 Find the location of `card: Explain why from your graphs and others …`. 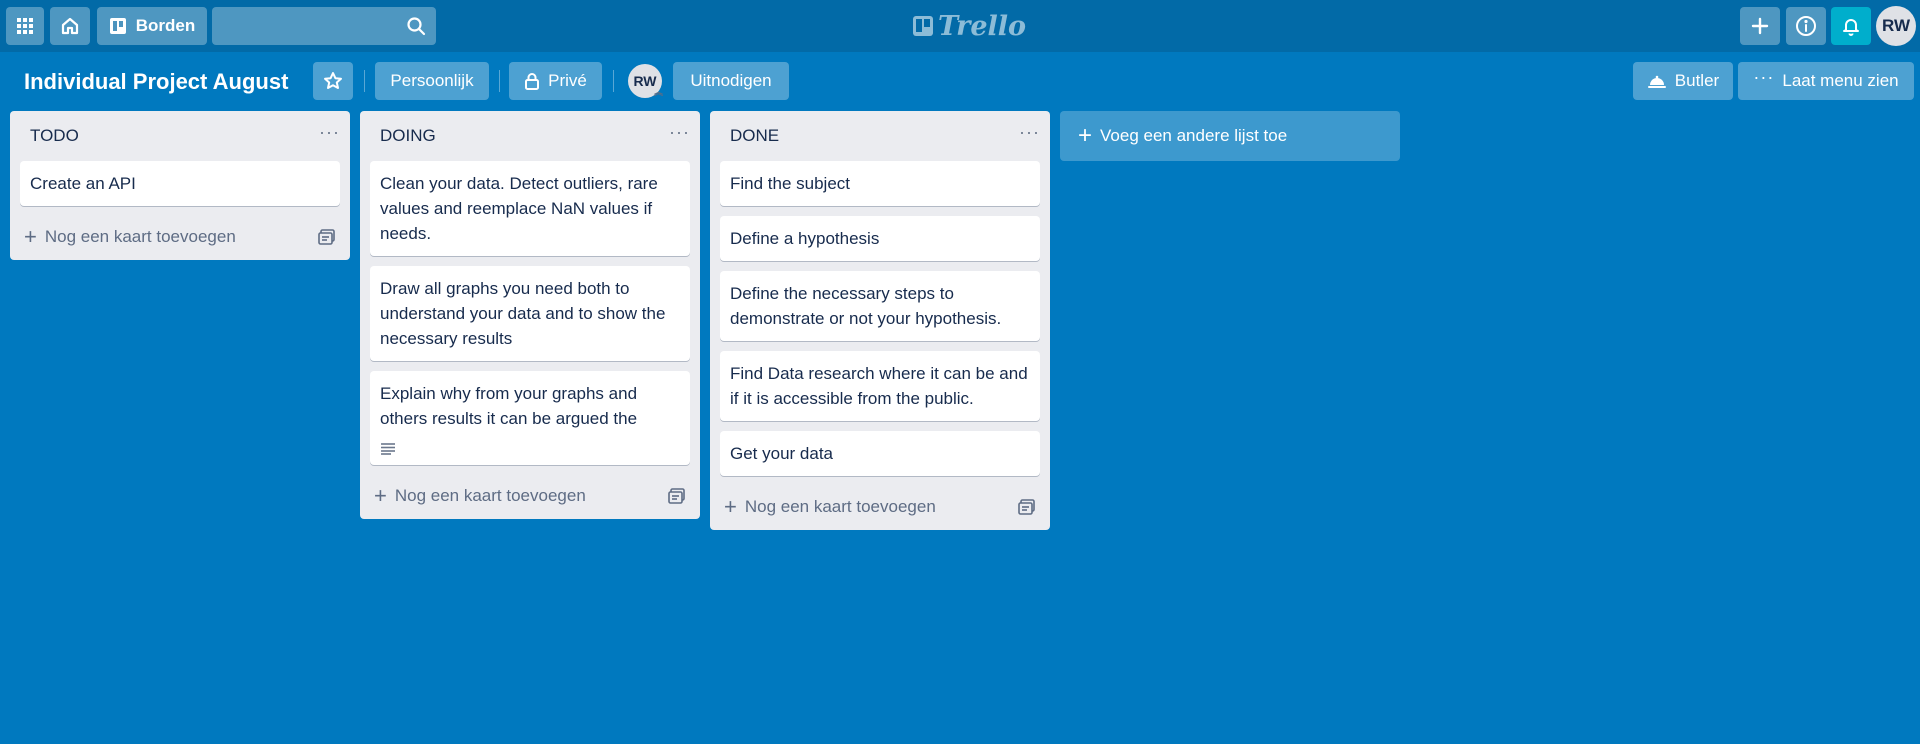

card: Explain why from your graphs and others … is located at coordinates (530, 418).